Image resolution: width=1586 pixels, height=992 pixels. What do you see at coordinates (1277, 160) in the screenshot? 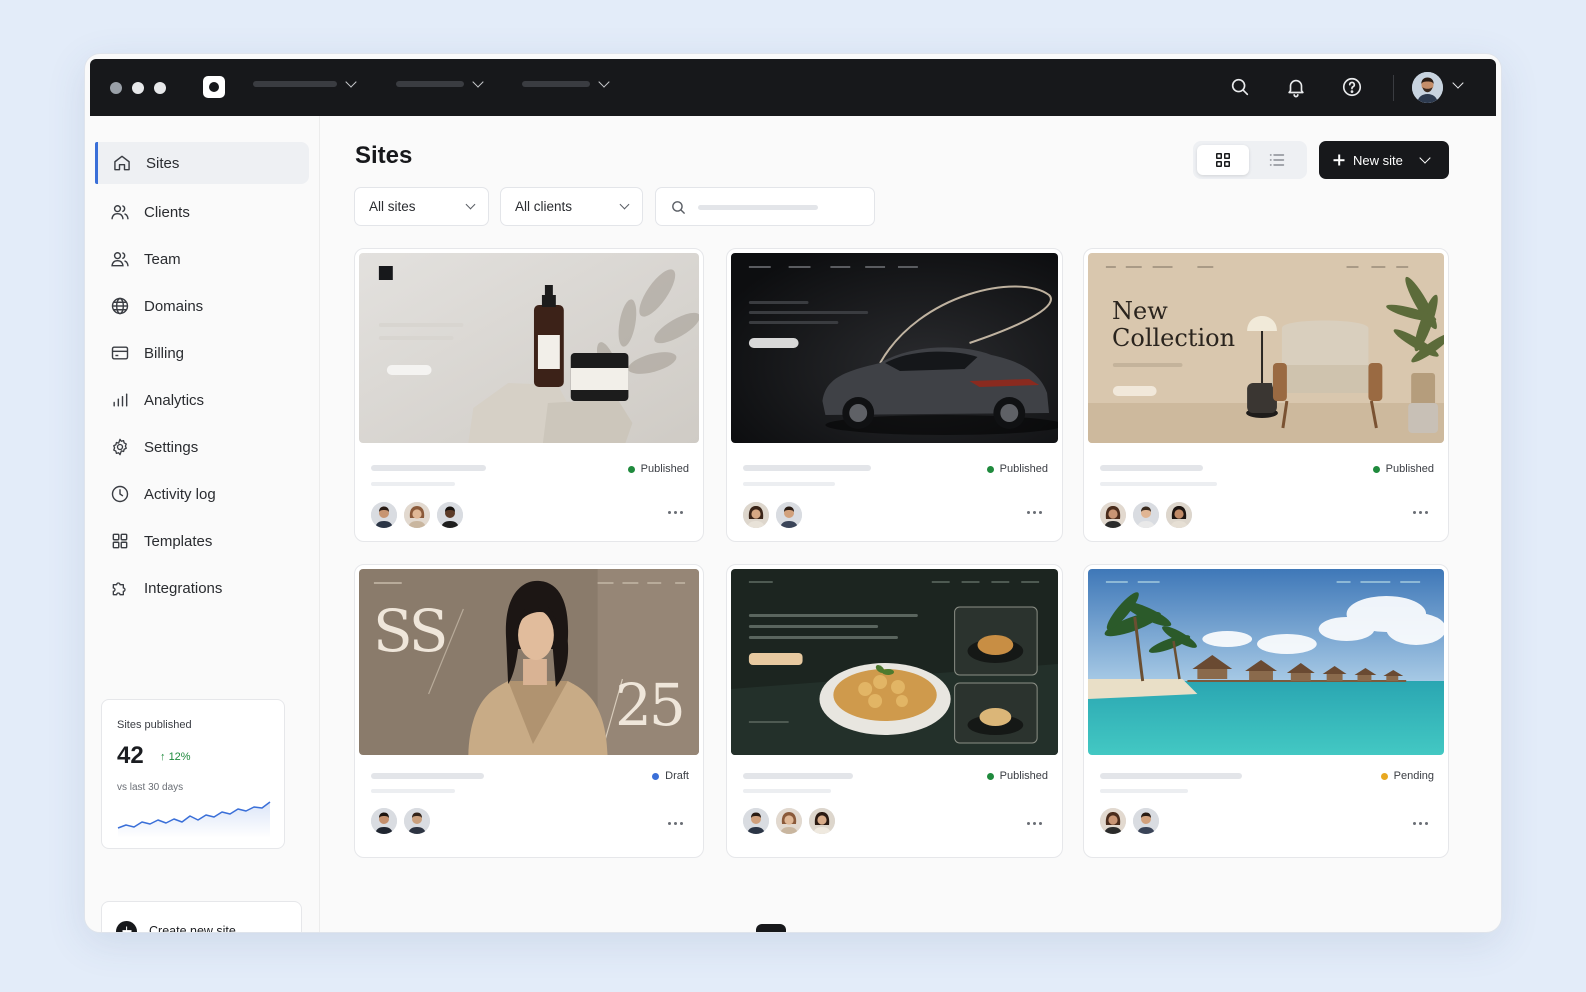
I see `list-view-button` at bounding box center [1277, 160].